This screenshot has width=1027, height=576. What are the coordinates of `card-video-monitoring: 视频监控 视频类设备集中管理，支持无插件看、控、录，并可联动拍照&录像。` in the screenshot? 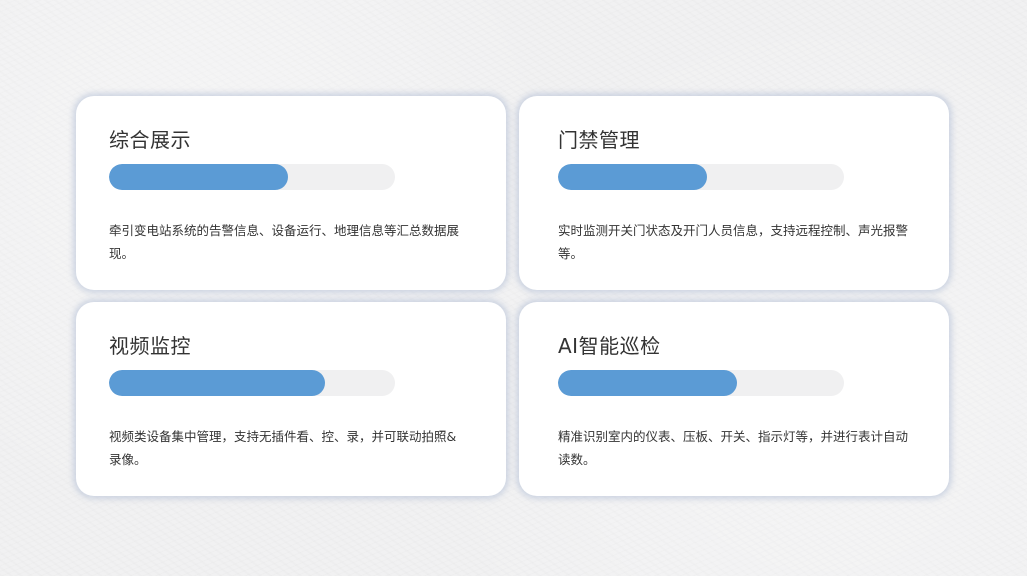 It's located at (291, 399).